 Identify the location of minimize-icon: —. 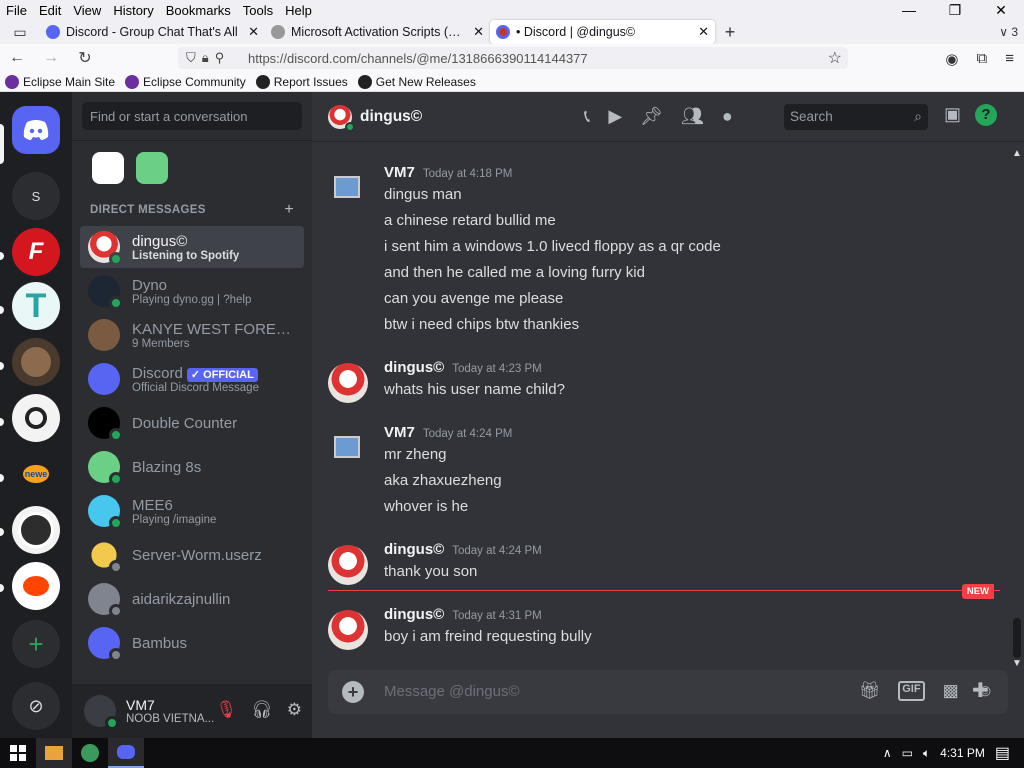
(909, 10).